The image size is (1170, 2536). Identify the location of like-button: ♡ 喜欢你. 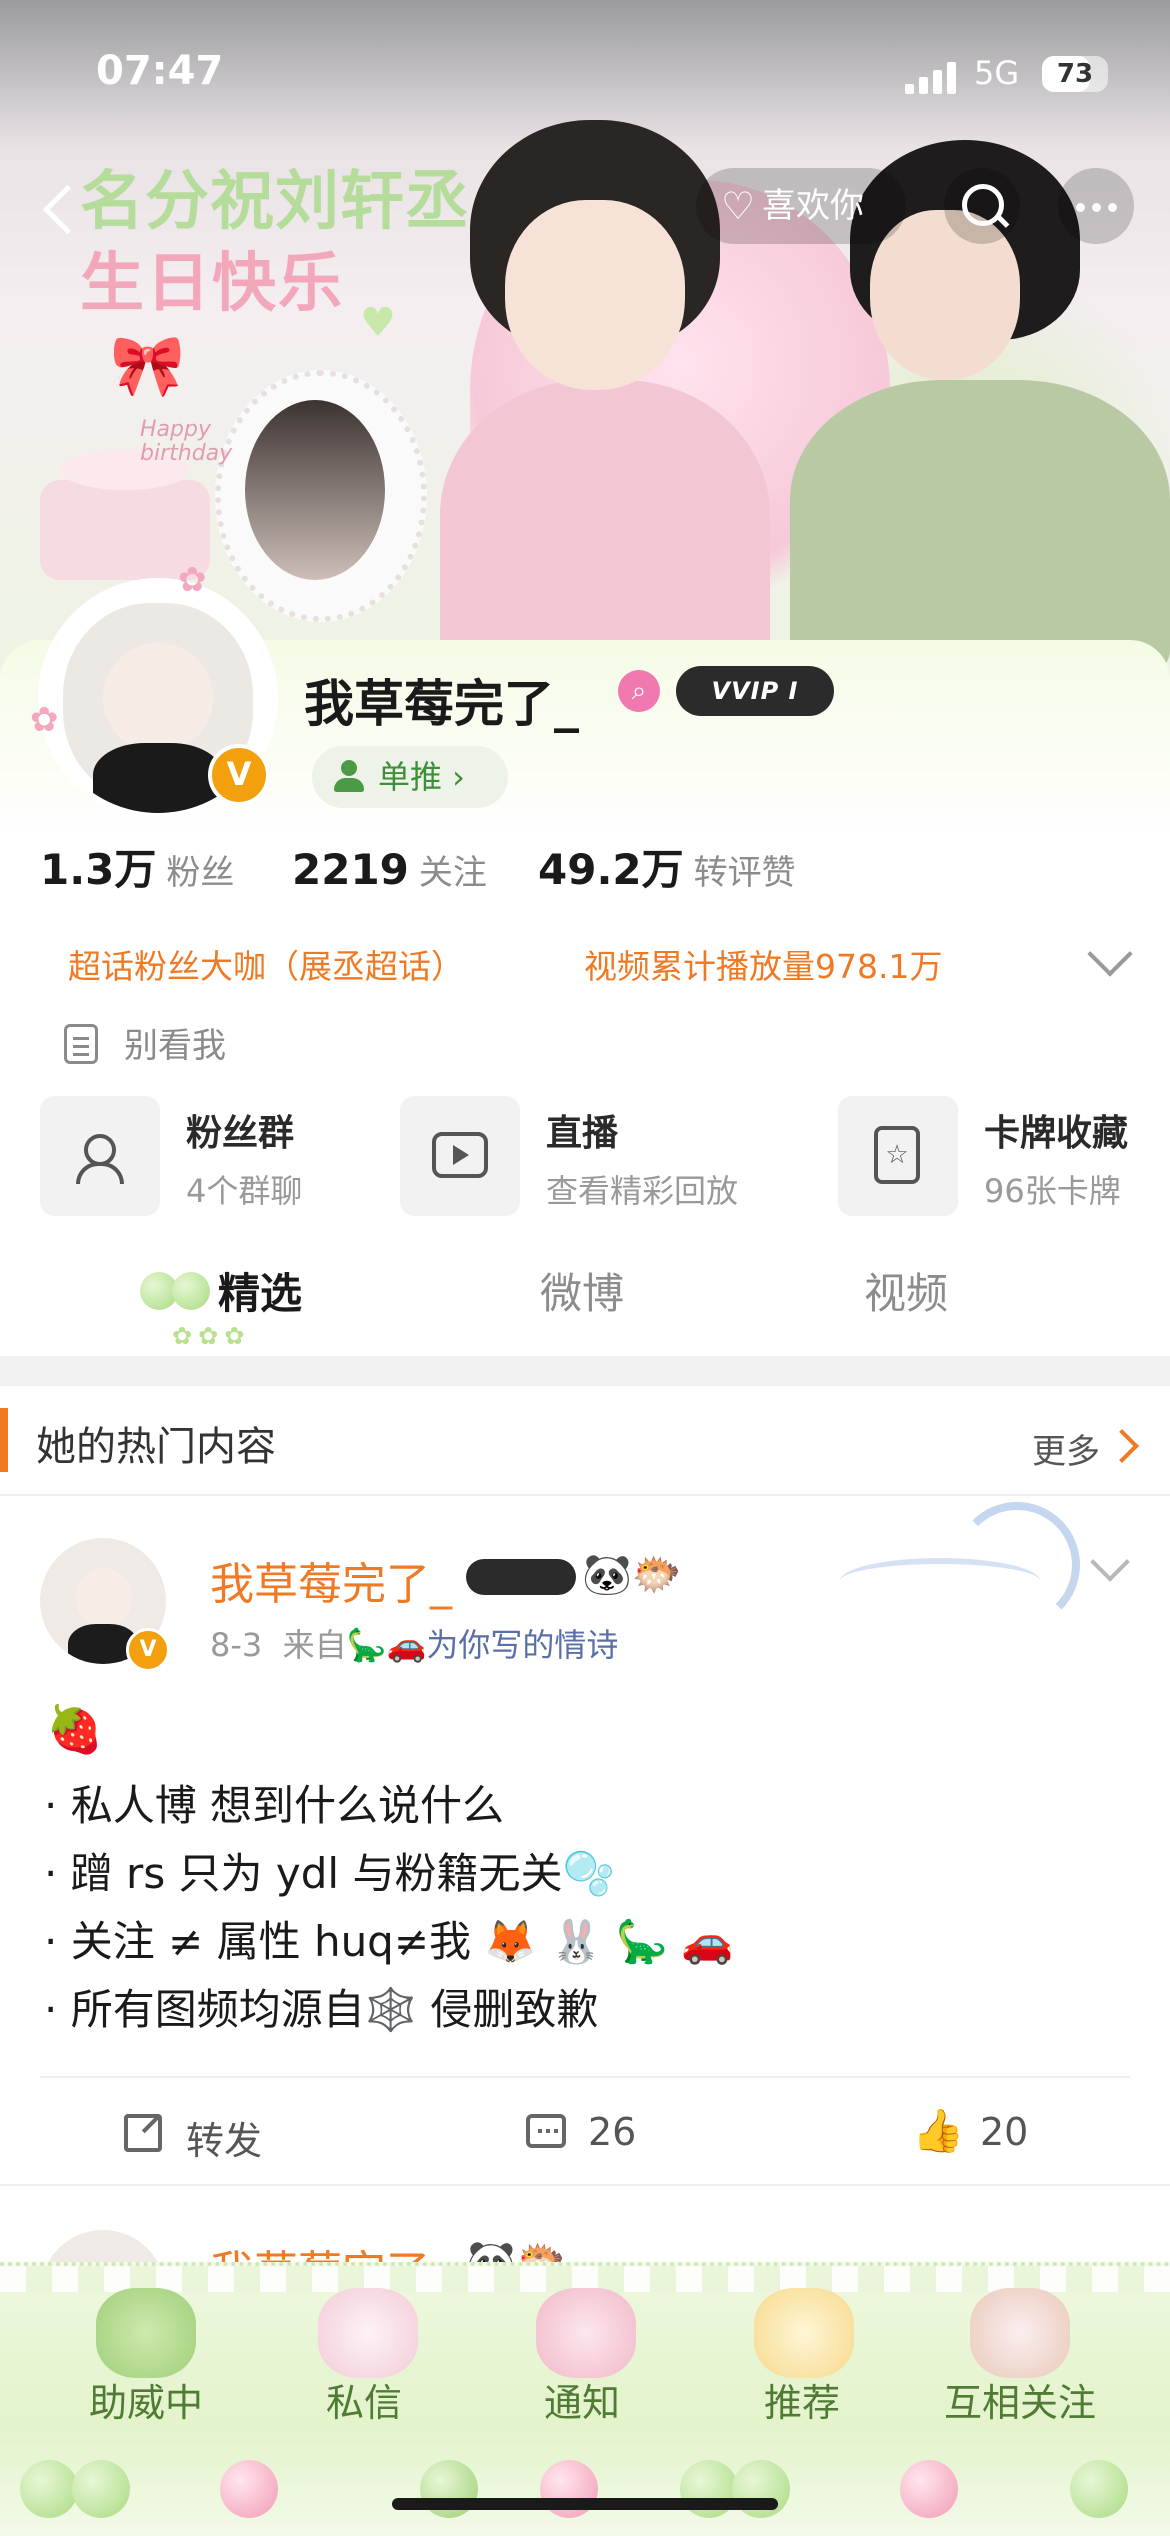
(801, 206).